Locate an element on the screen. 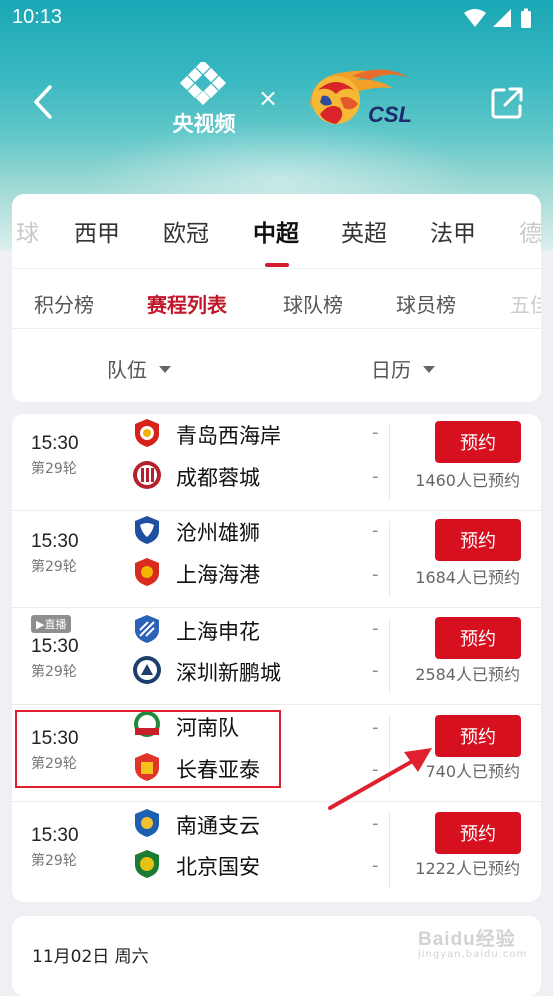 The width and height of the screenshot is (553, 996). team-filter-dropdown: 队伍 is located at coordinates (139, 368).